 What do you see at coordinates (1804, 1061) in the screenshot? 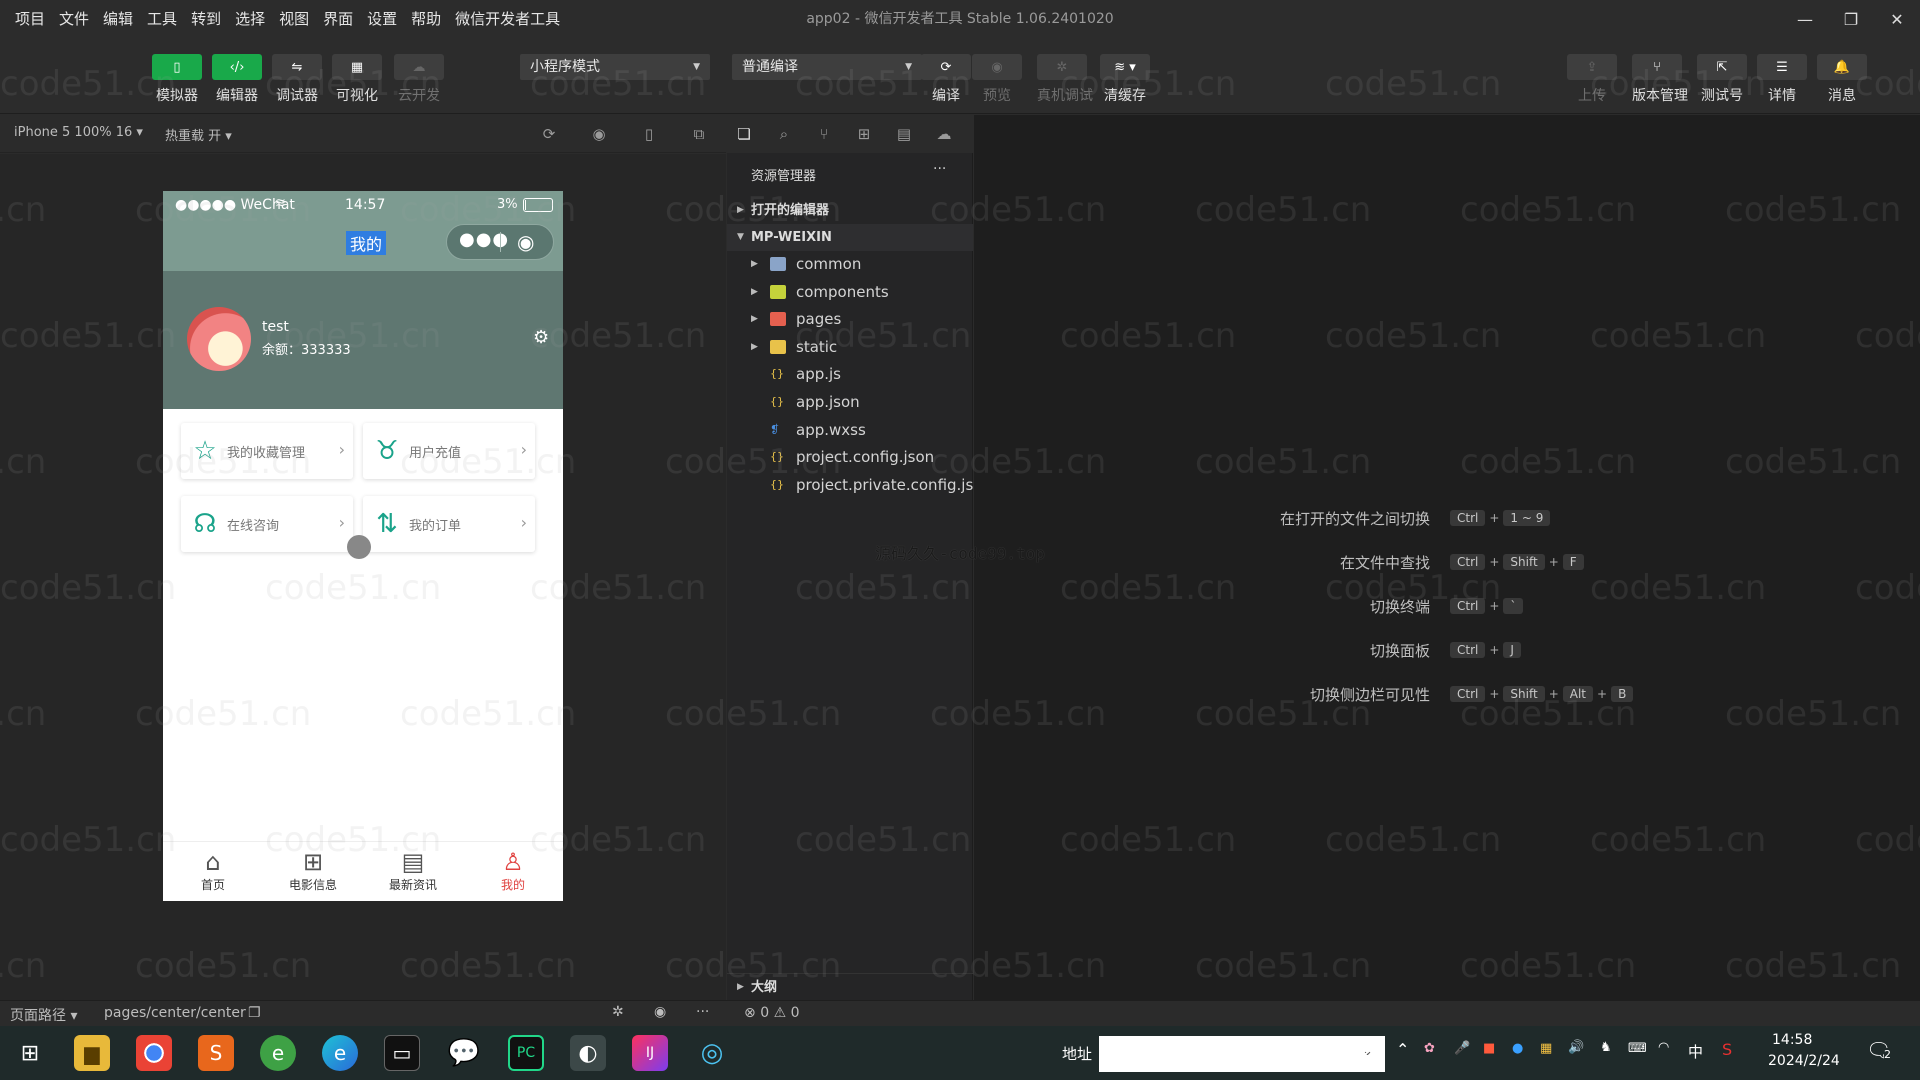
I see `clock-date: 2024/2/24` at bounding box center [1804, 1061].